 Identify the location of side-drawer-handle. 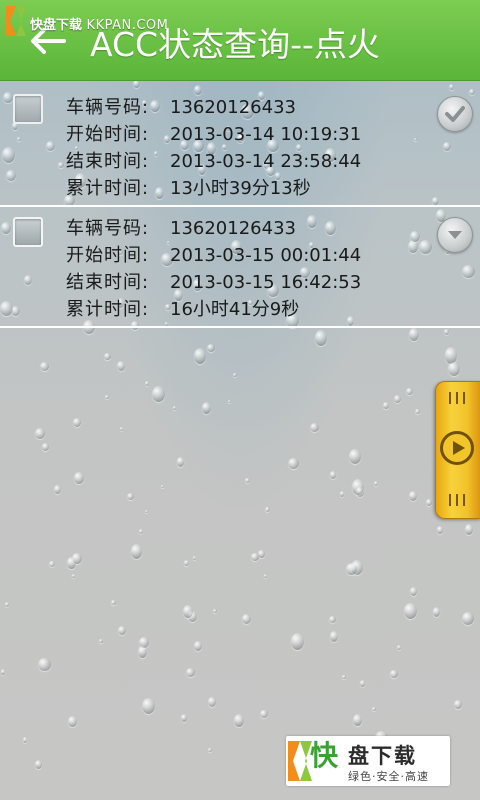
(457, 450).